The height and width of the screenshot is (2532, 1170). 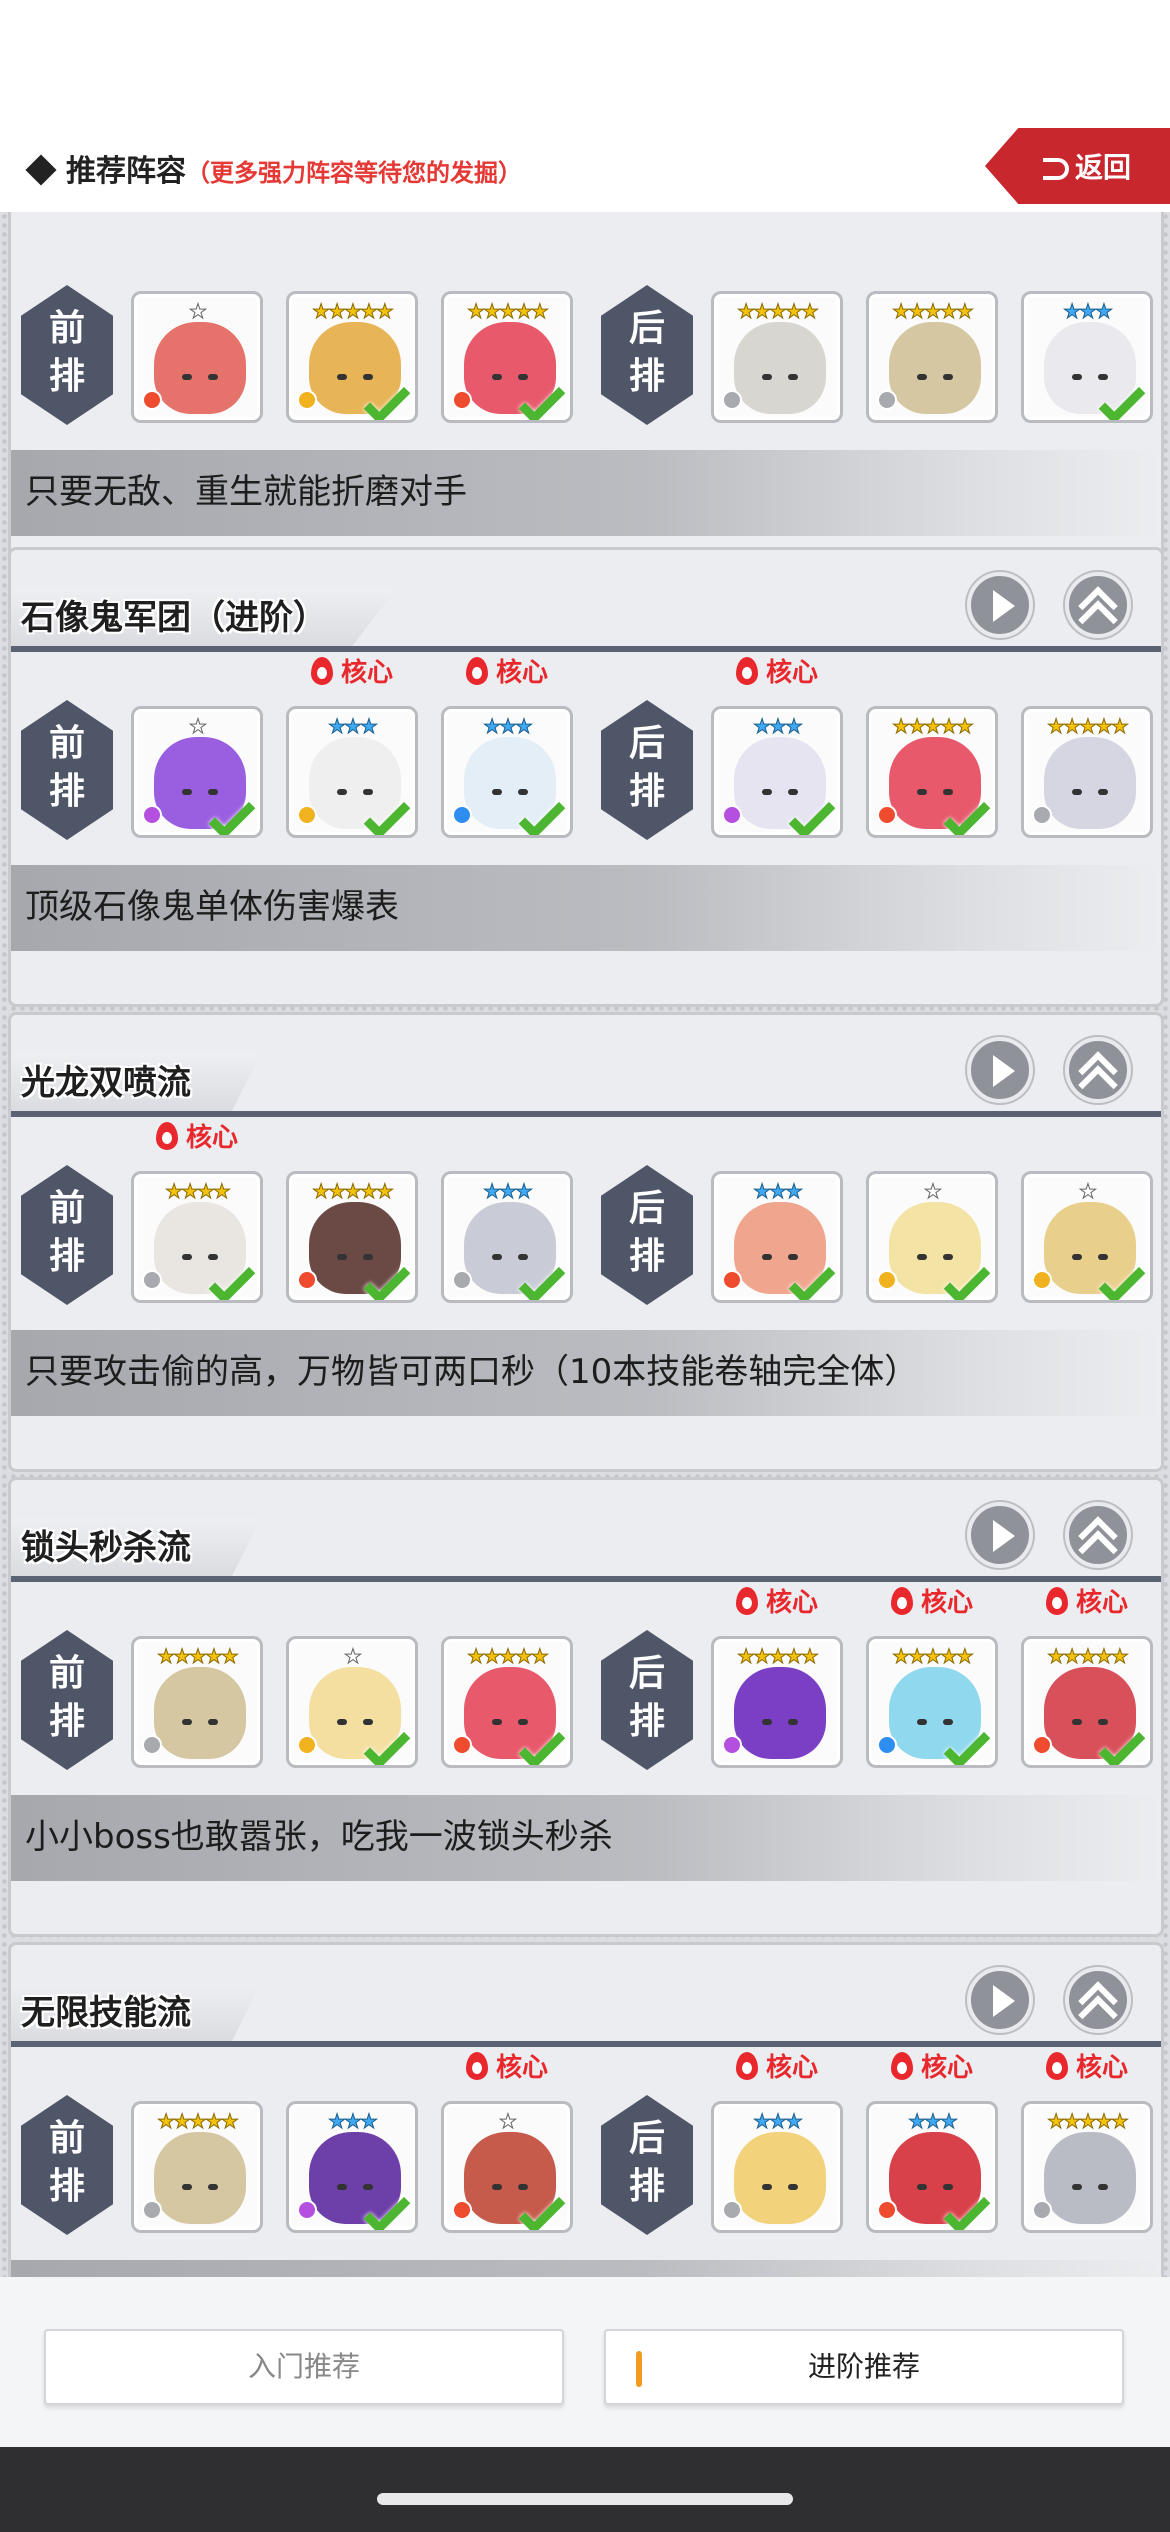 What do you see at coordinates (864, 2367) in the screenshot?
I see `tab-advanced-recommend: 进阶推荐` at bounding box center [864, 2367].